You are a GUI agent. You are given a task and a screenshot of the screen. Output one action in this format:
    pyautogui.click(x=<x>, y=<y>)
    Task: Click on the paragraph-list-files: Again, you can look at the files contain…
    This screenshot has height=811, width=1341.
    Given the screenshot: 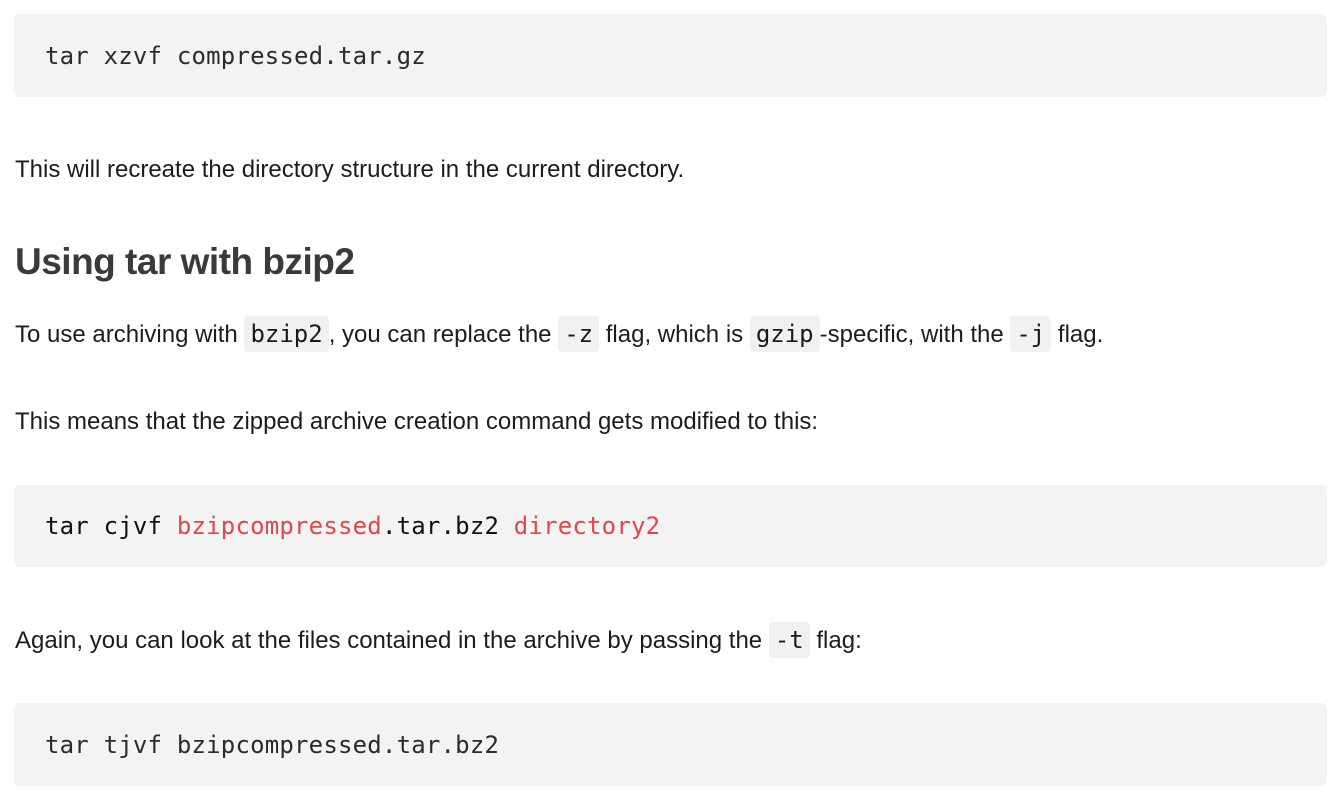 What is the action you would take?
    pyautogui.click(x=438, y=640)
    